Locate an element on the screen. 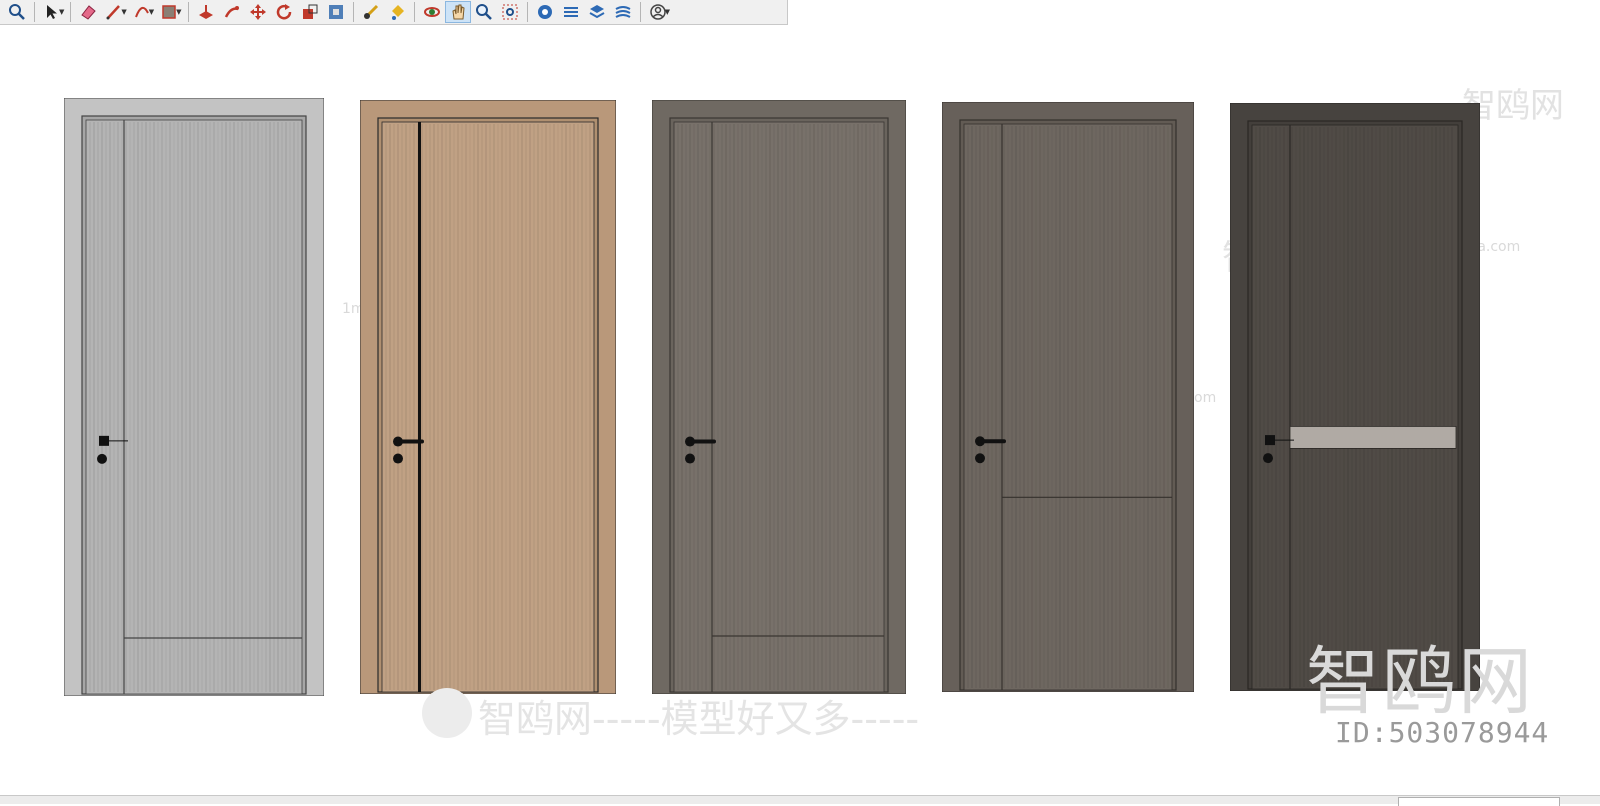 This screenshot has width=1600, height=806. sandbox-icon is located at coordinates (623, 12).